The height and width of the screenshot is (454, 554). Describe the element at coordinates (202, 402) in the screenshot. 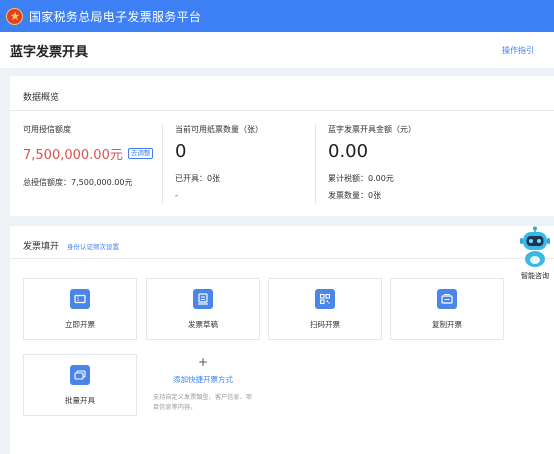

I see `add-quick-issue-description: 支持自定义发票類型、客户信息、项目信息等内容。` at that location.